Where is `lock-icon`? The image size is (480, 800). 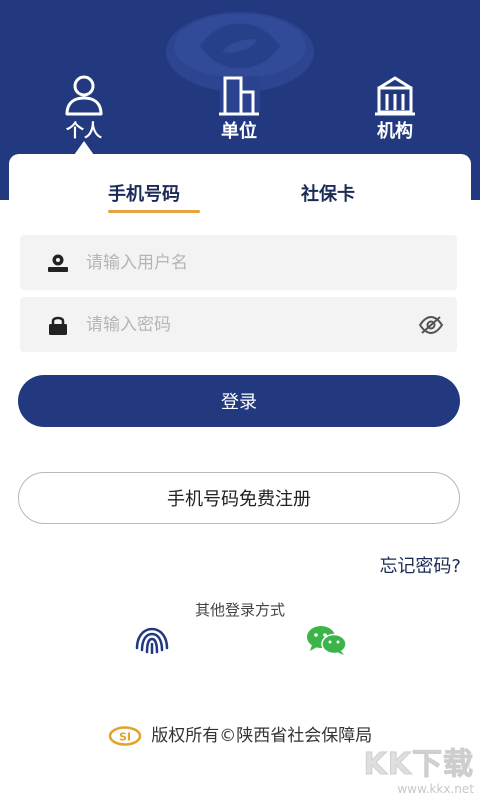
lock-icon is located at coordinates (58, 325).